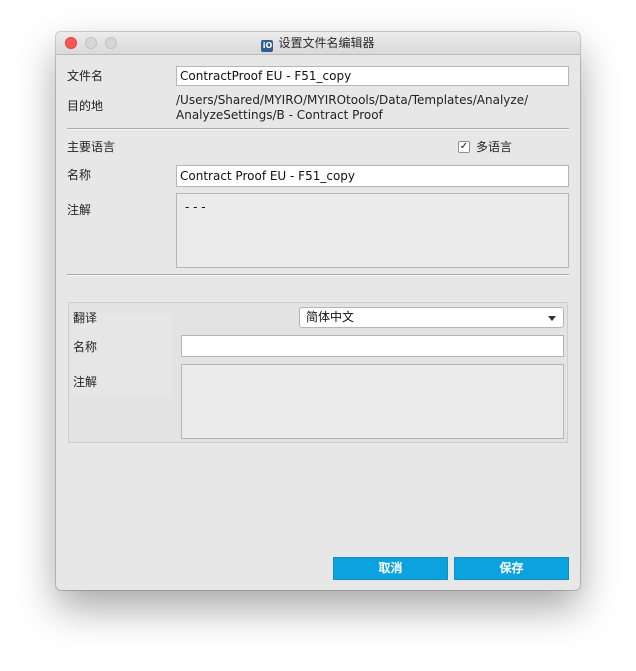  What do you see at coordinates (326, 43) in the screenshot?
I see `window-title-text: 设置文件名编辑器` at bounding box center [326, 43].